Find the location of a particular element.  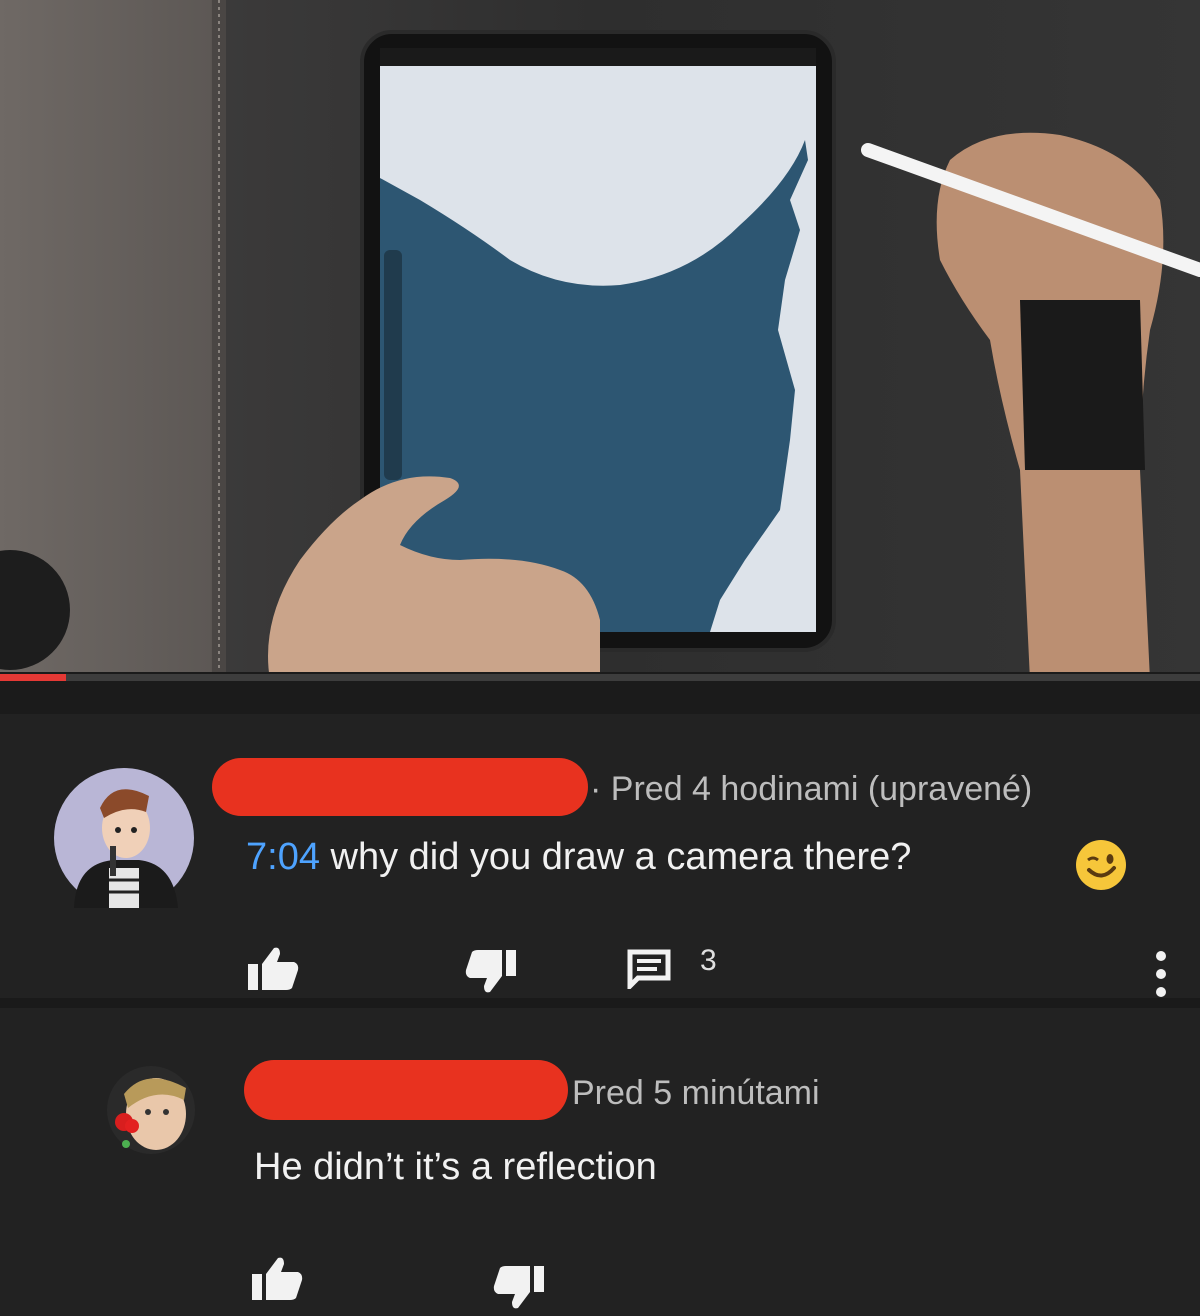

more-vertical-icon is located at coordinates (1161, 974).